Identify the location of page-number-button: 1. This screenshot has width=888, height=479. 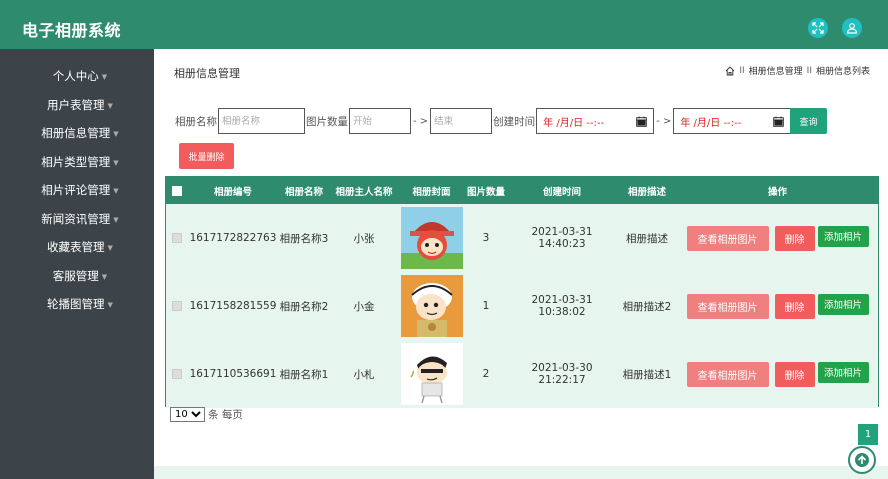
(868, 434).